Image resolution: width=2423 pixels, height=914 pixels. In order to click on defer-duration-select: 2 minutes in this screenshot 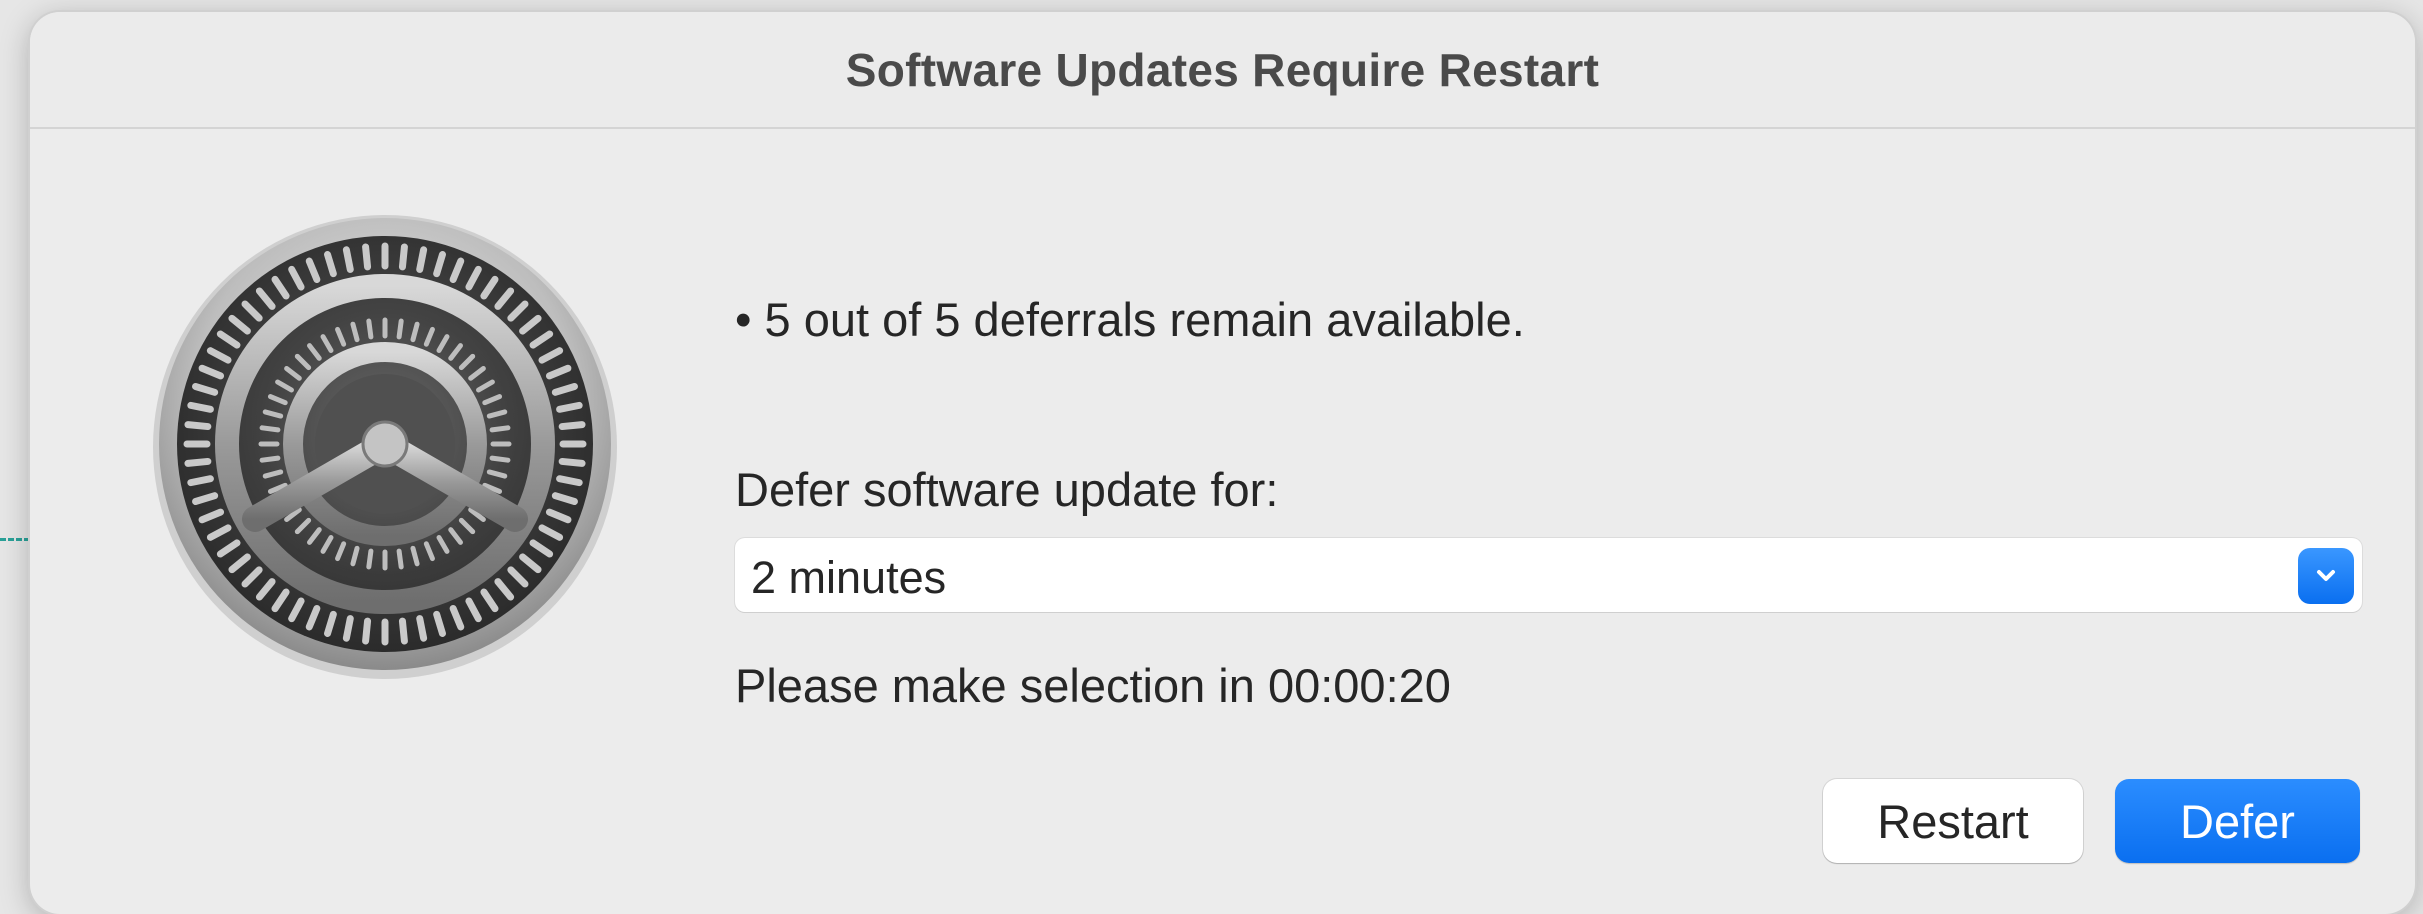, I will do `click(1548, 575)`.